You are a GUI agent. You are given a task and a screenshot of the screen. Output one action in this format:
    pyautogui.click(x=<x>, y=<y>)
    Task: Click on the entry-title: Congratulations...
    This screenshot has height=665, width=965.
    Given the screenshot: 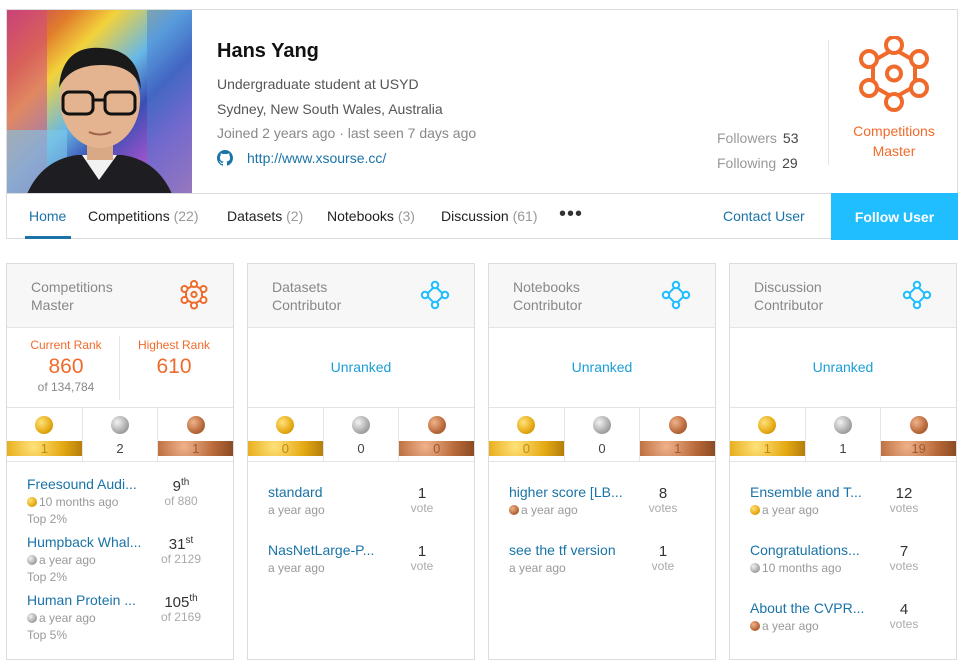 What is the action you would take?
    pyautogui.click(x=812, y=550)
    